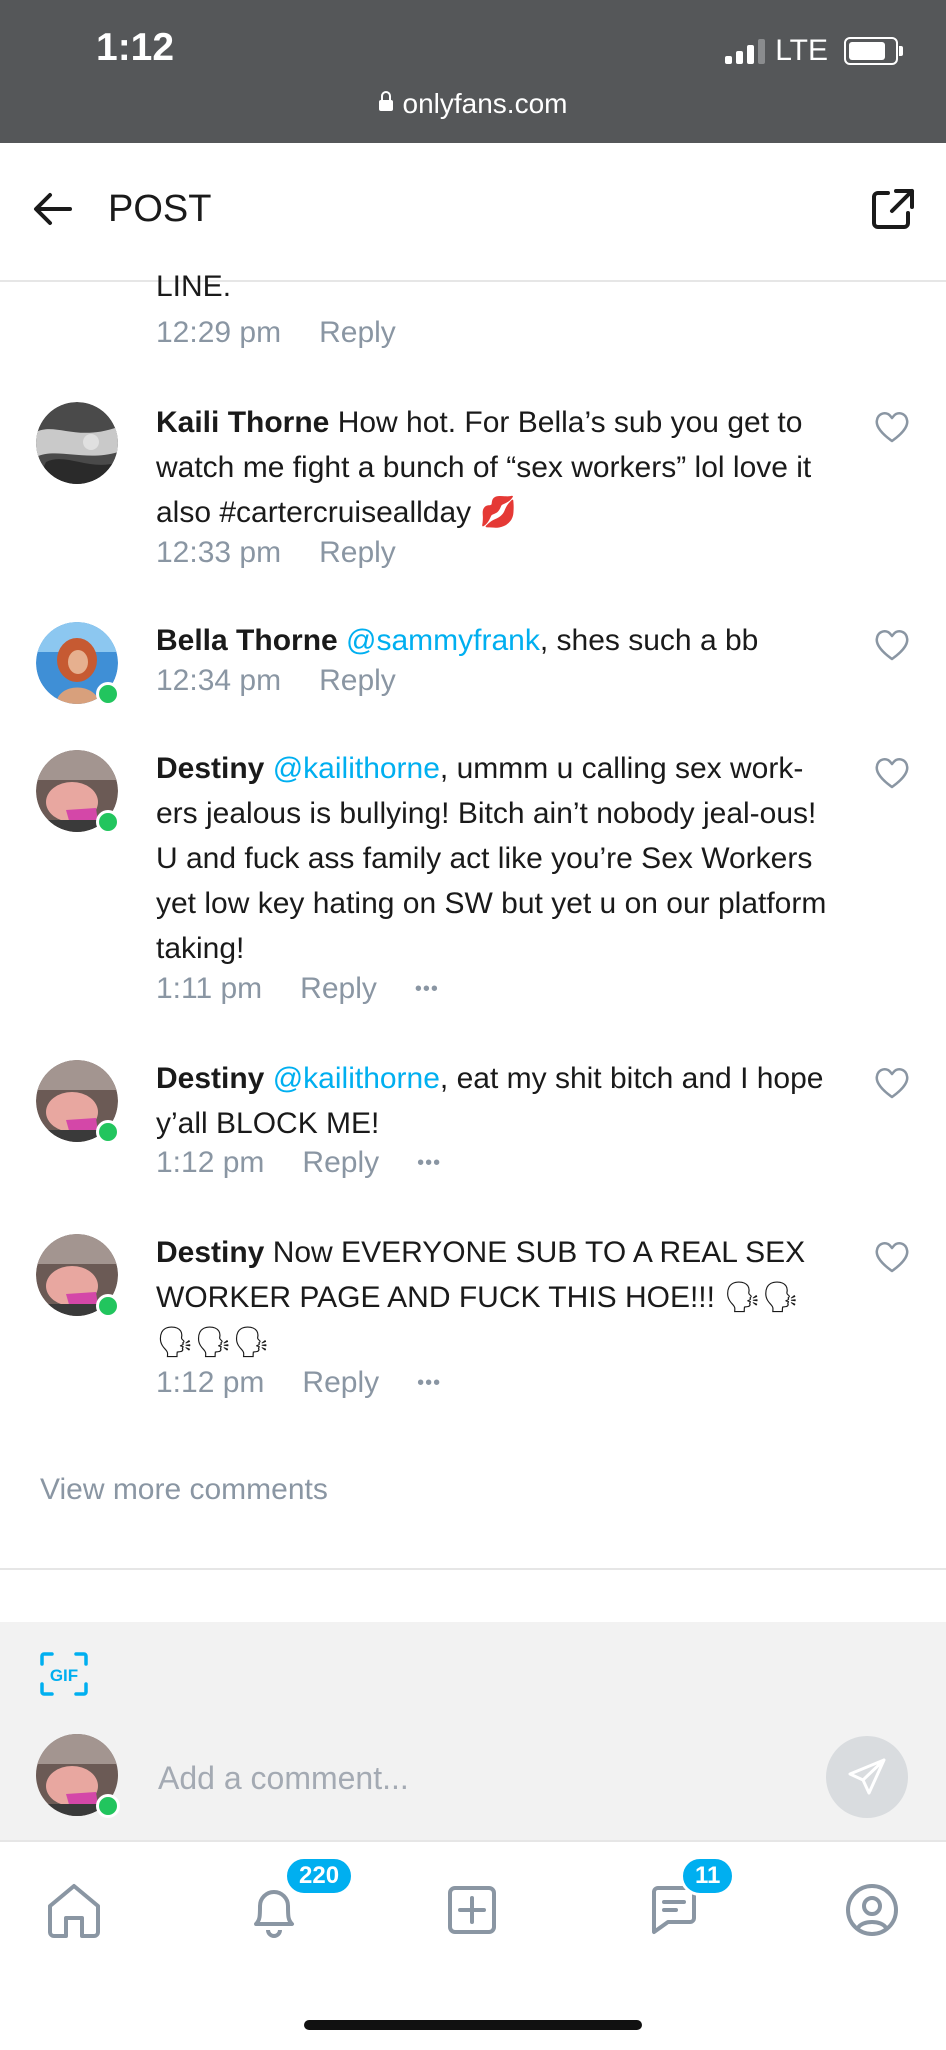 Image resolution: width=946 pixels, height=2050 pixels. Describe the element at coordinates (473, 2025) in the screenshot. I see `home-indicator` at that location.